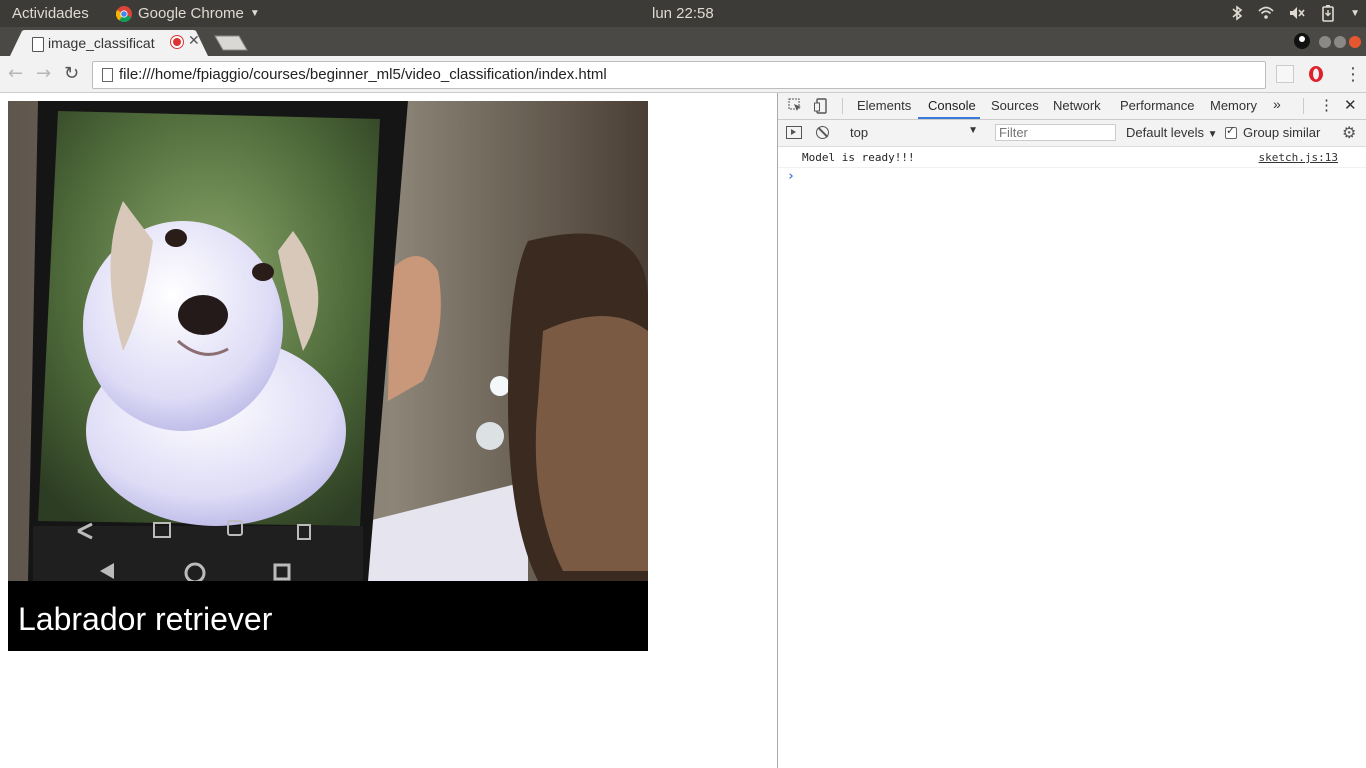  What do you see at coordinates (1349, 133) in the screenshot?
I see `gear-icon: ⚙` at bounding box center [1349, 133].